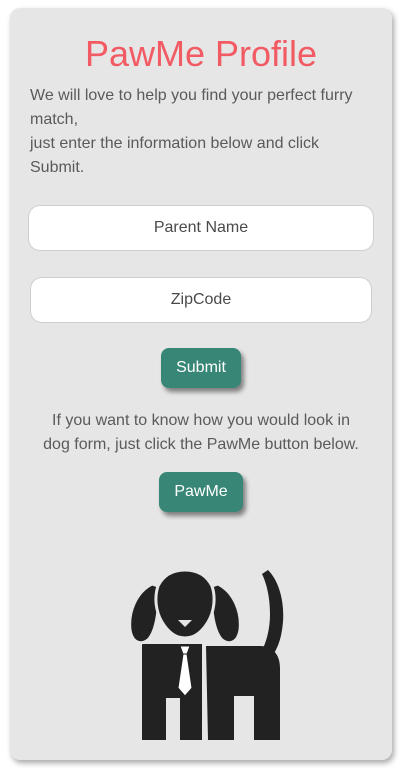 The image size is (408, 769). What do you see at coordinates (201, 228) in the screenshot?
I see `parent-name-input` at bounding box center [201, 228].